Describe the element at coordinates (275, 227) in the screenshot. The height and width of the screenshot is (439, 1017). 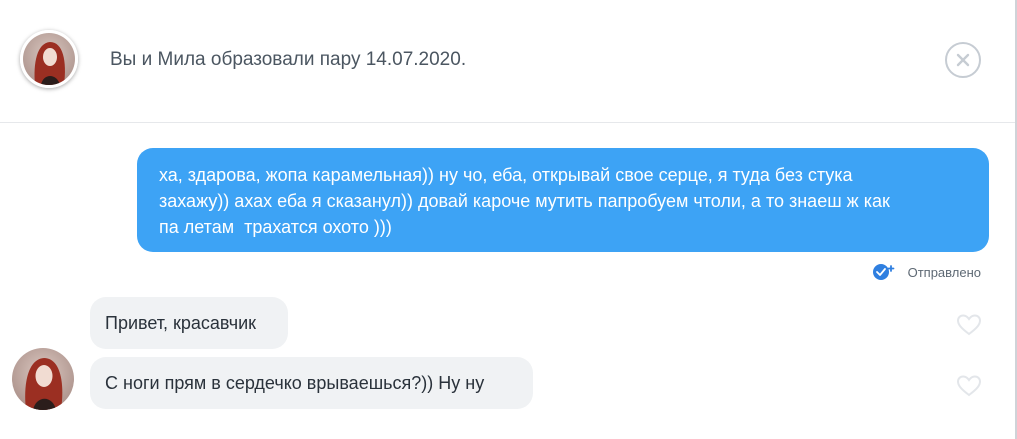
I see `message-text-line: па летам трахатся охото )))` at that location.